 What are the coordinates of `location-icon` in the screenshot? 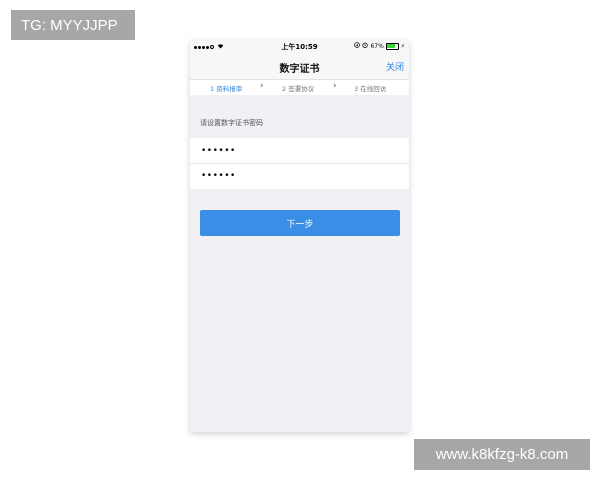 It's located at (357, 46).